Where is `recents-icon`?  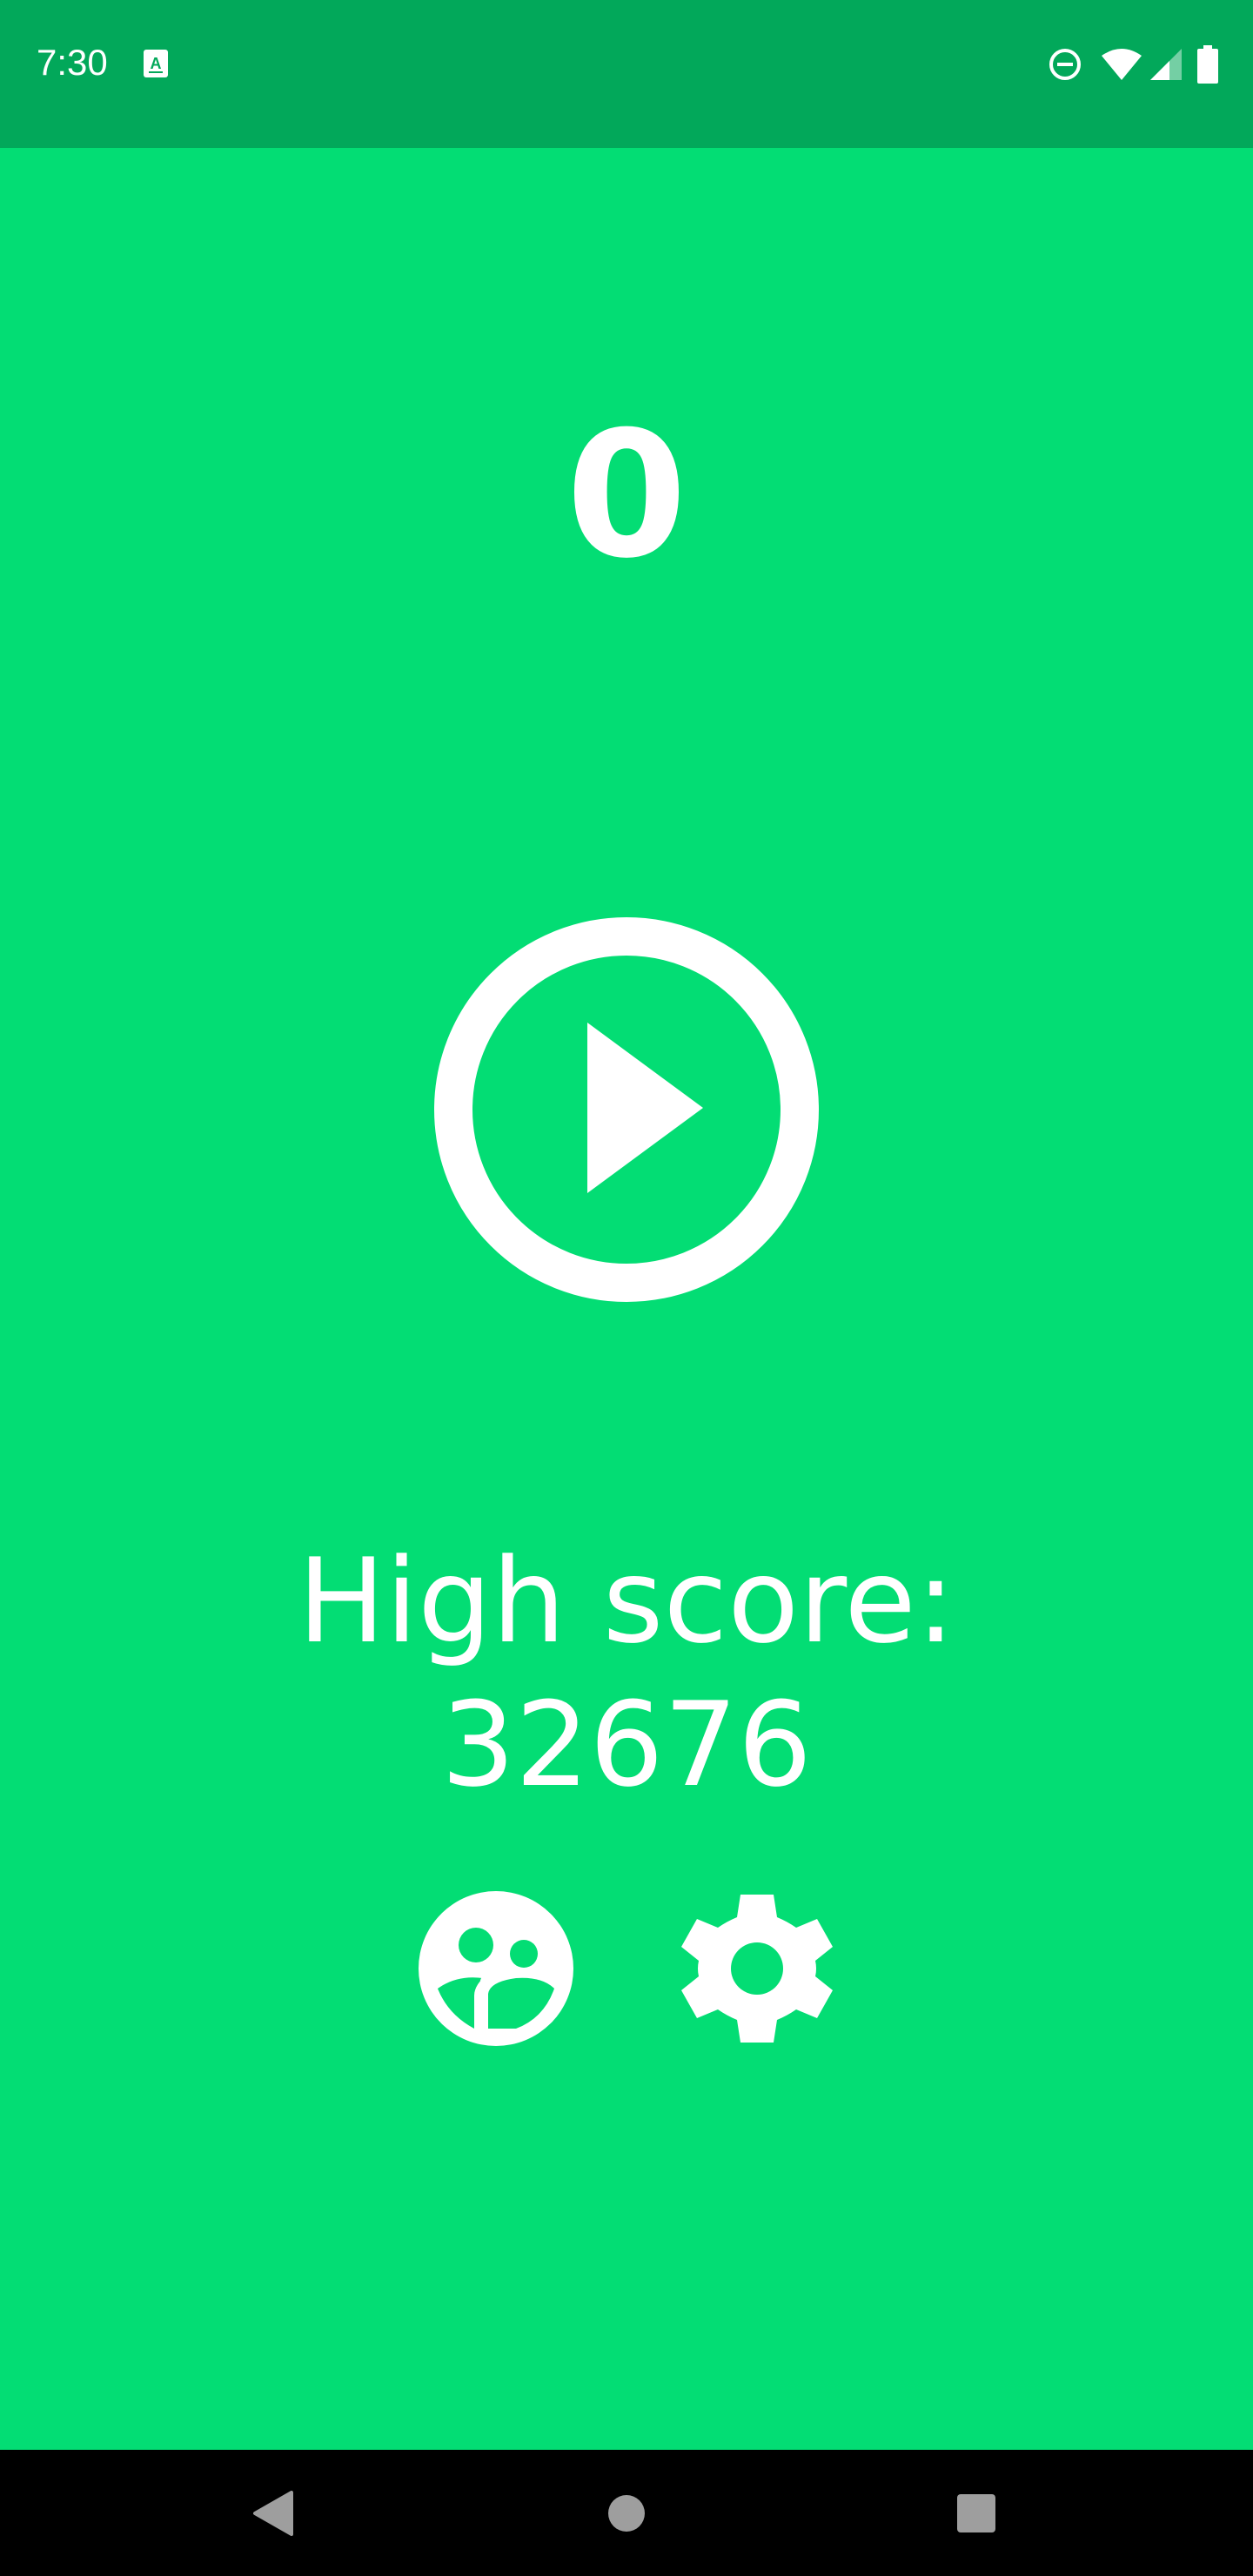 recents-icon is located at coordinates (976, 2512).